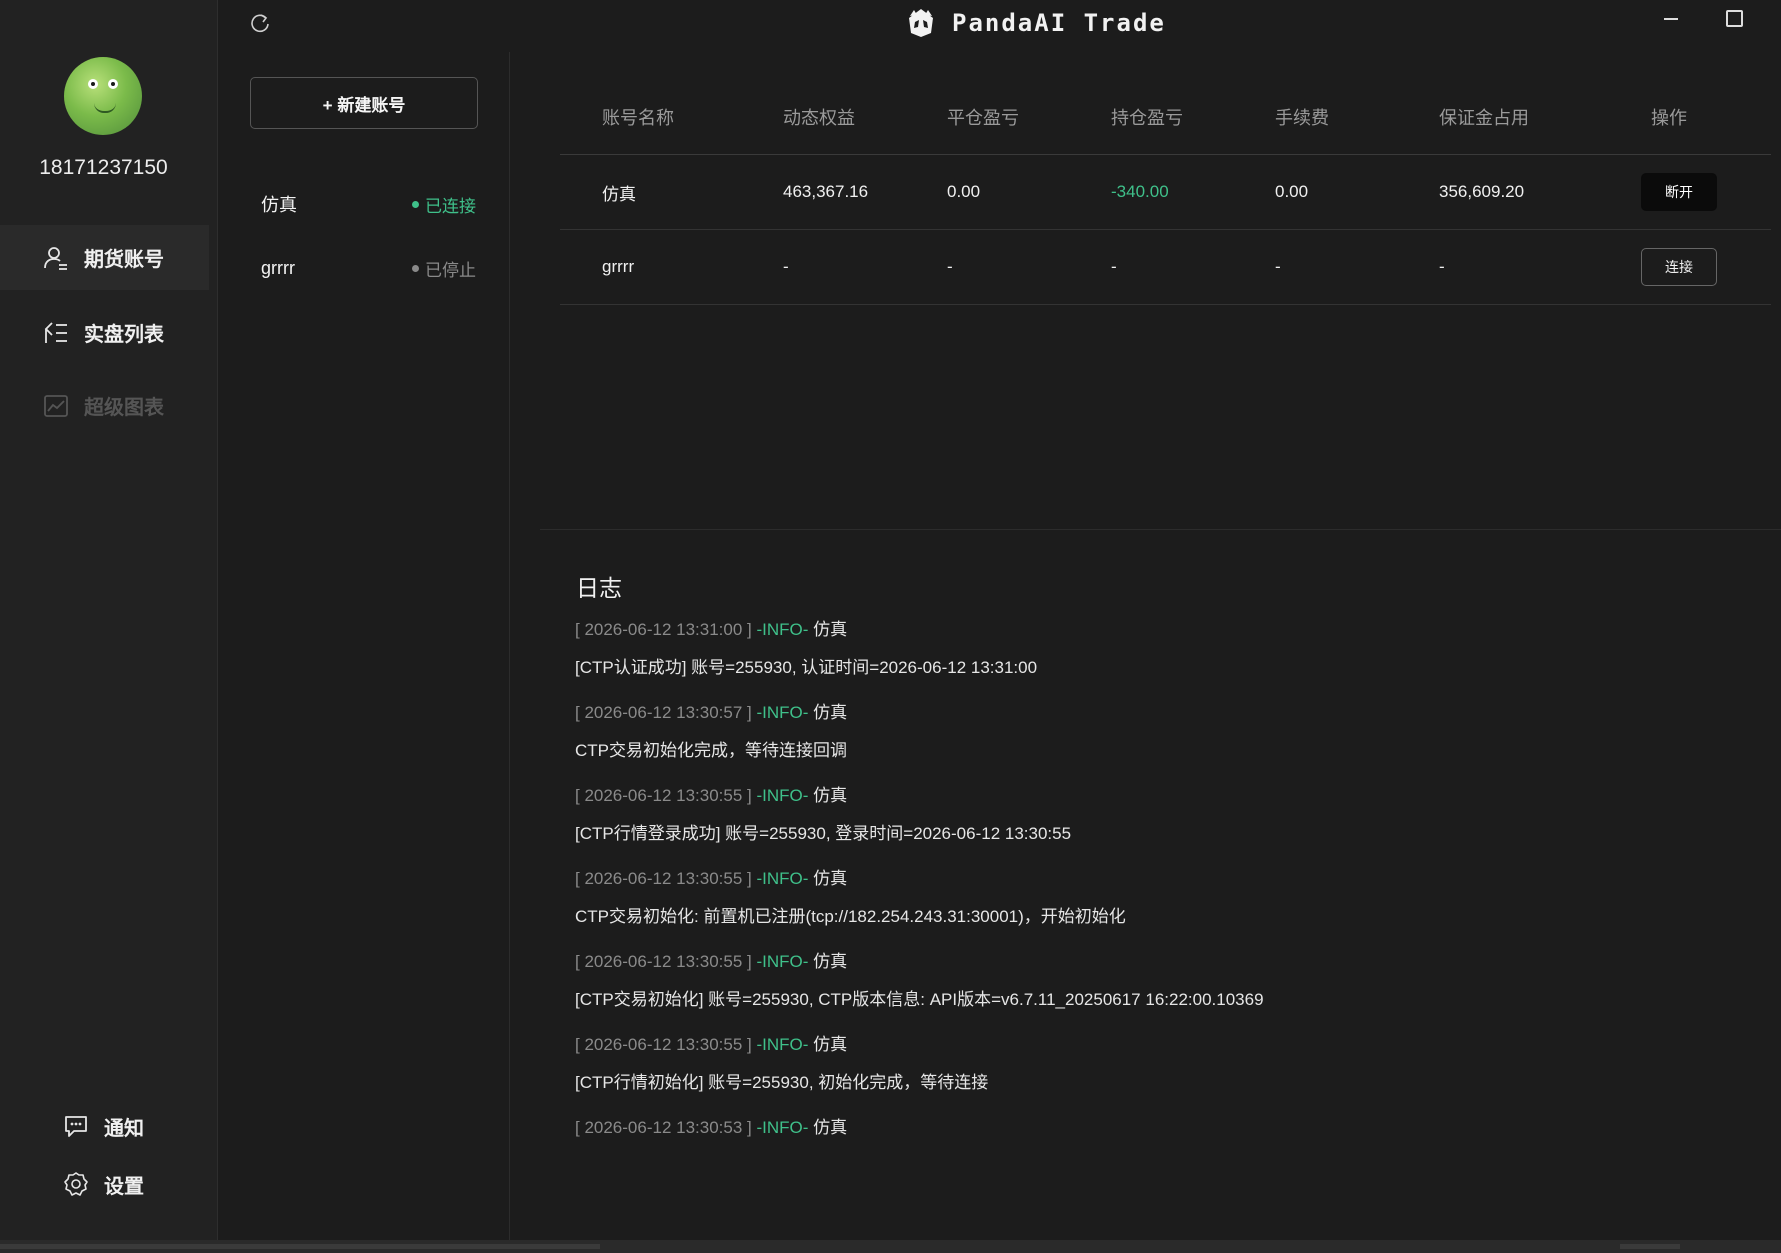  Describe the element at coordinates (671, 192) in the screenshot. I see `cell-account-name: 仿真` at that location.